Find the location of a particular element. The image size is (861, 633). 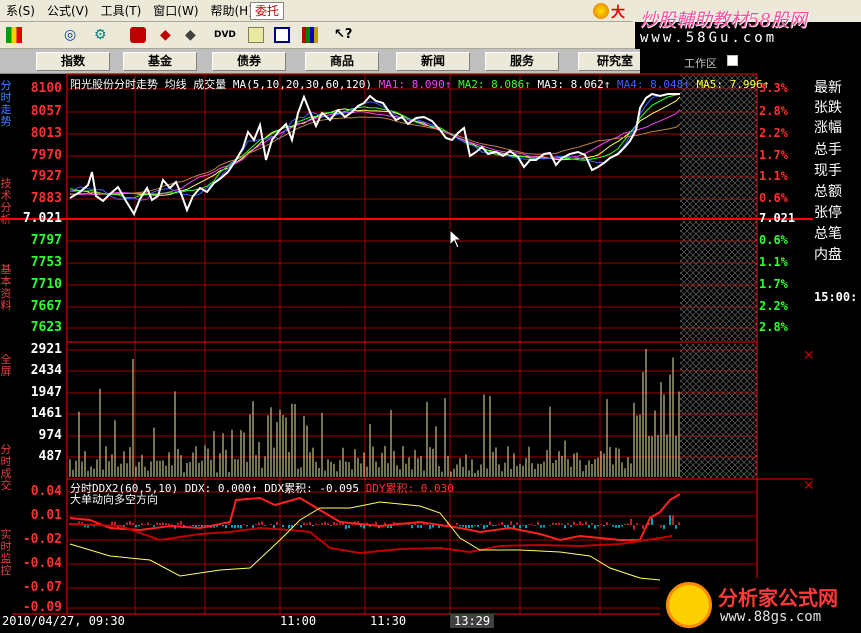

price-label-up: 7883 is located at coordinates (46, 198).